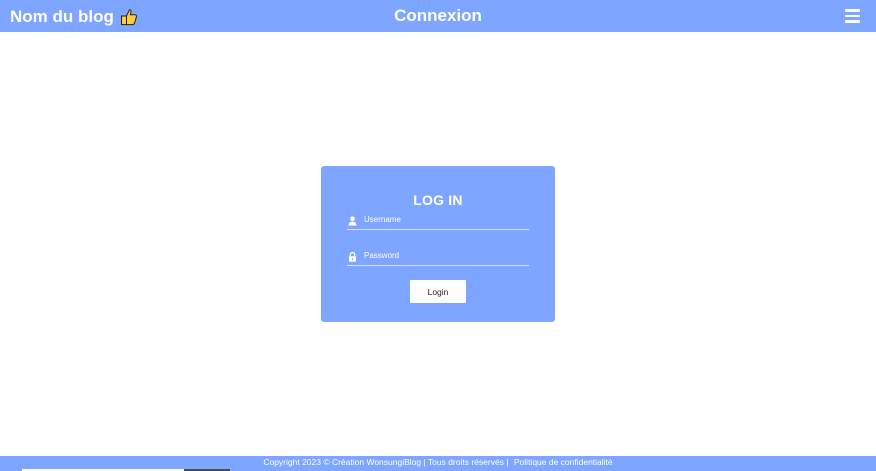 The height and width of the screenshot is (471, 876). I want to click on login-heading: LOG IN, so click(438, 200).